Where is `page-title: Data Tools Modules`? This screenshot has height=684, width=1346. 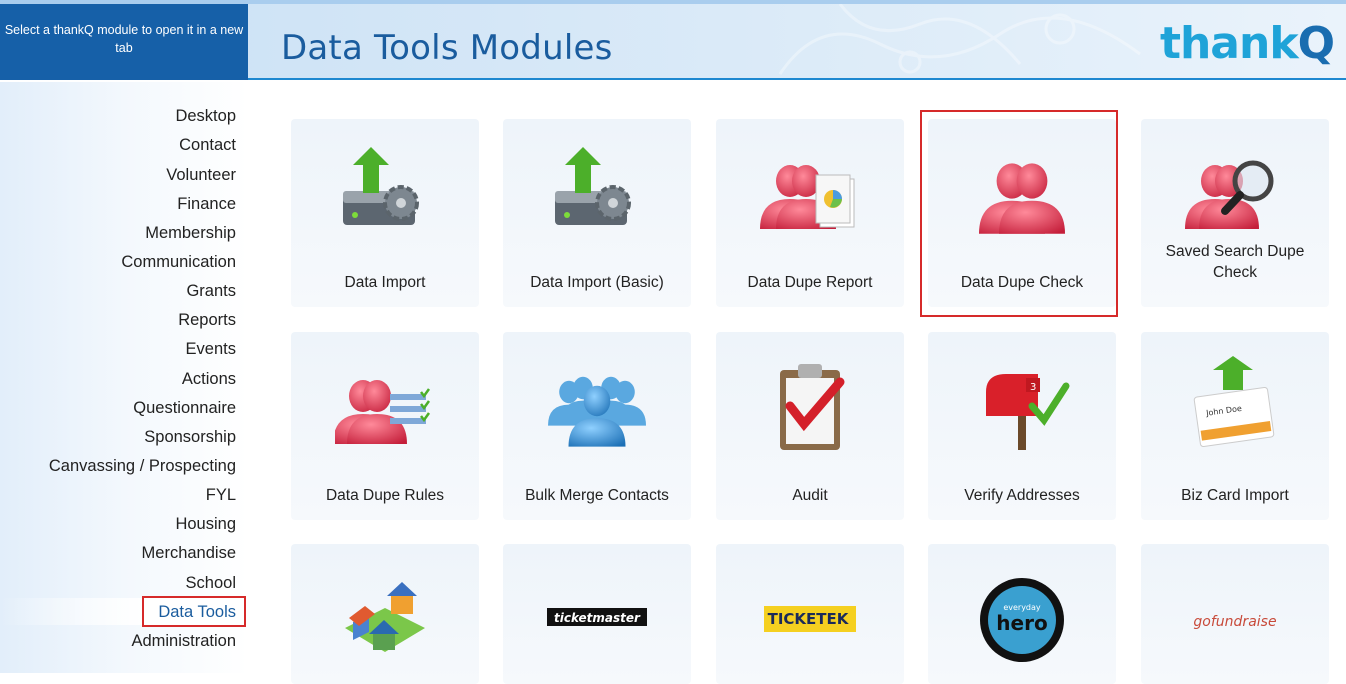
page-title: Data Tools Modules is located at coordinates (447, 48).